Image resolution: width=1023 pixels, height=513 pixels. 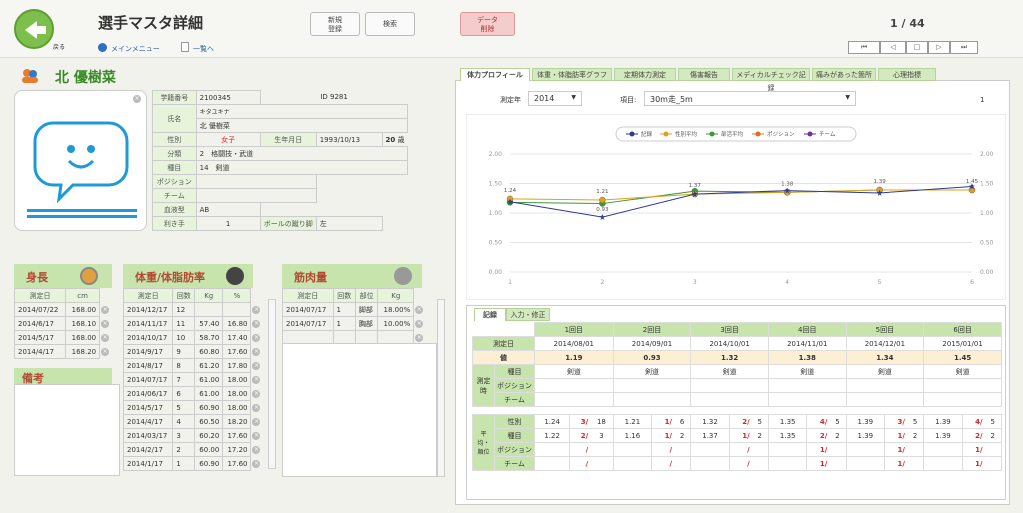 I want to click on grid-cell: 2014/11/01, so click(x=807, y=343).